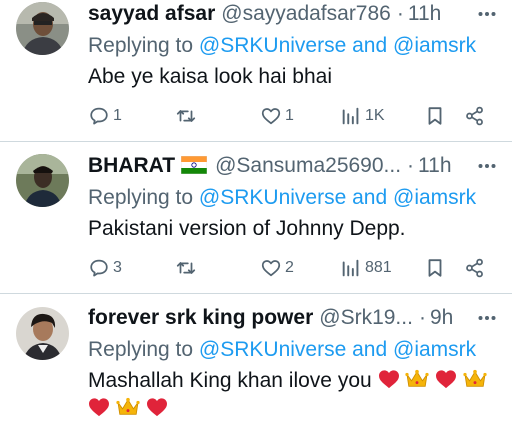 This screenshot has height=423, width=512. I want to click on reply-button: 1, so click(105, 116).